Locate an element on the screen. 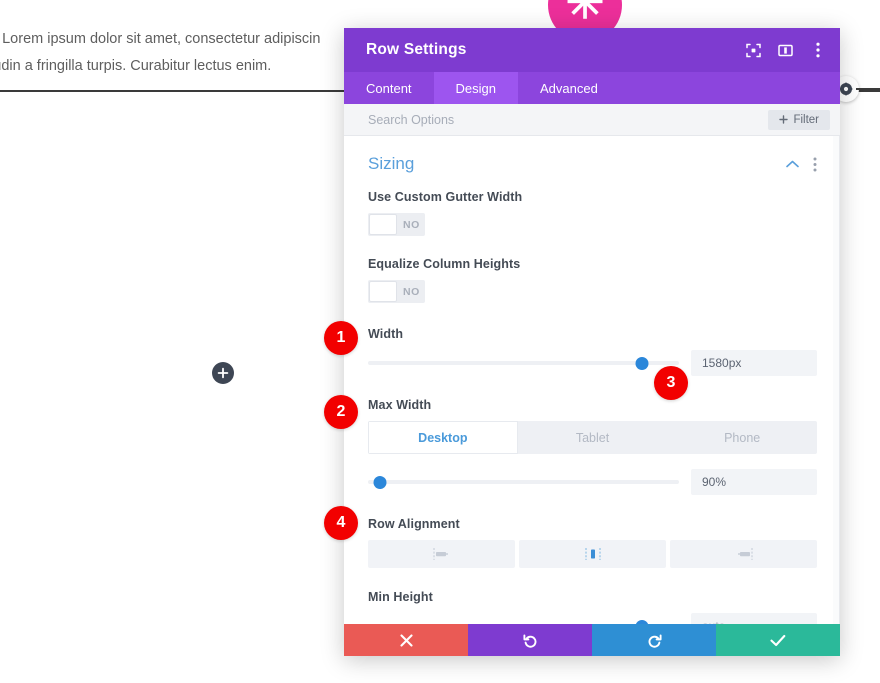 The width and height of the screenshot is (880, 683). focus-target-icon is located at coordinates (753, 50).